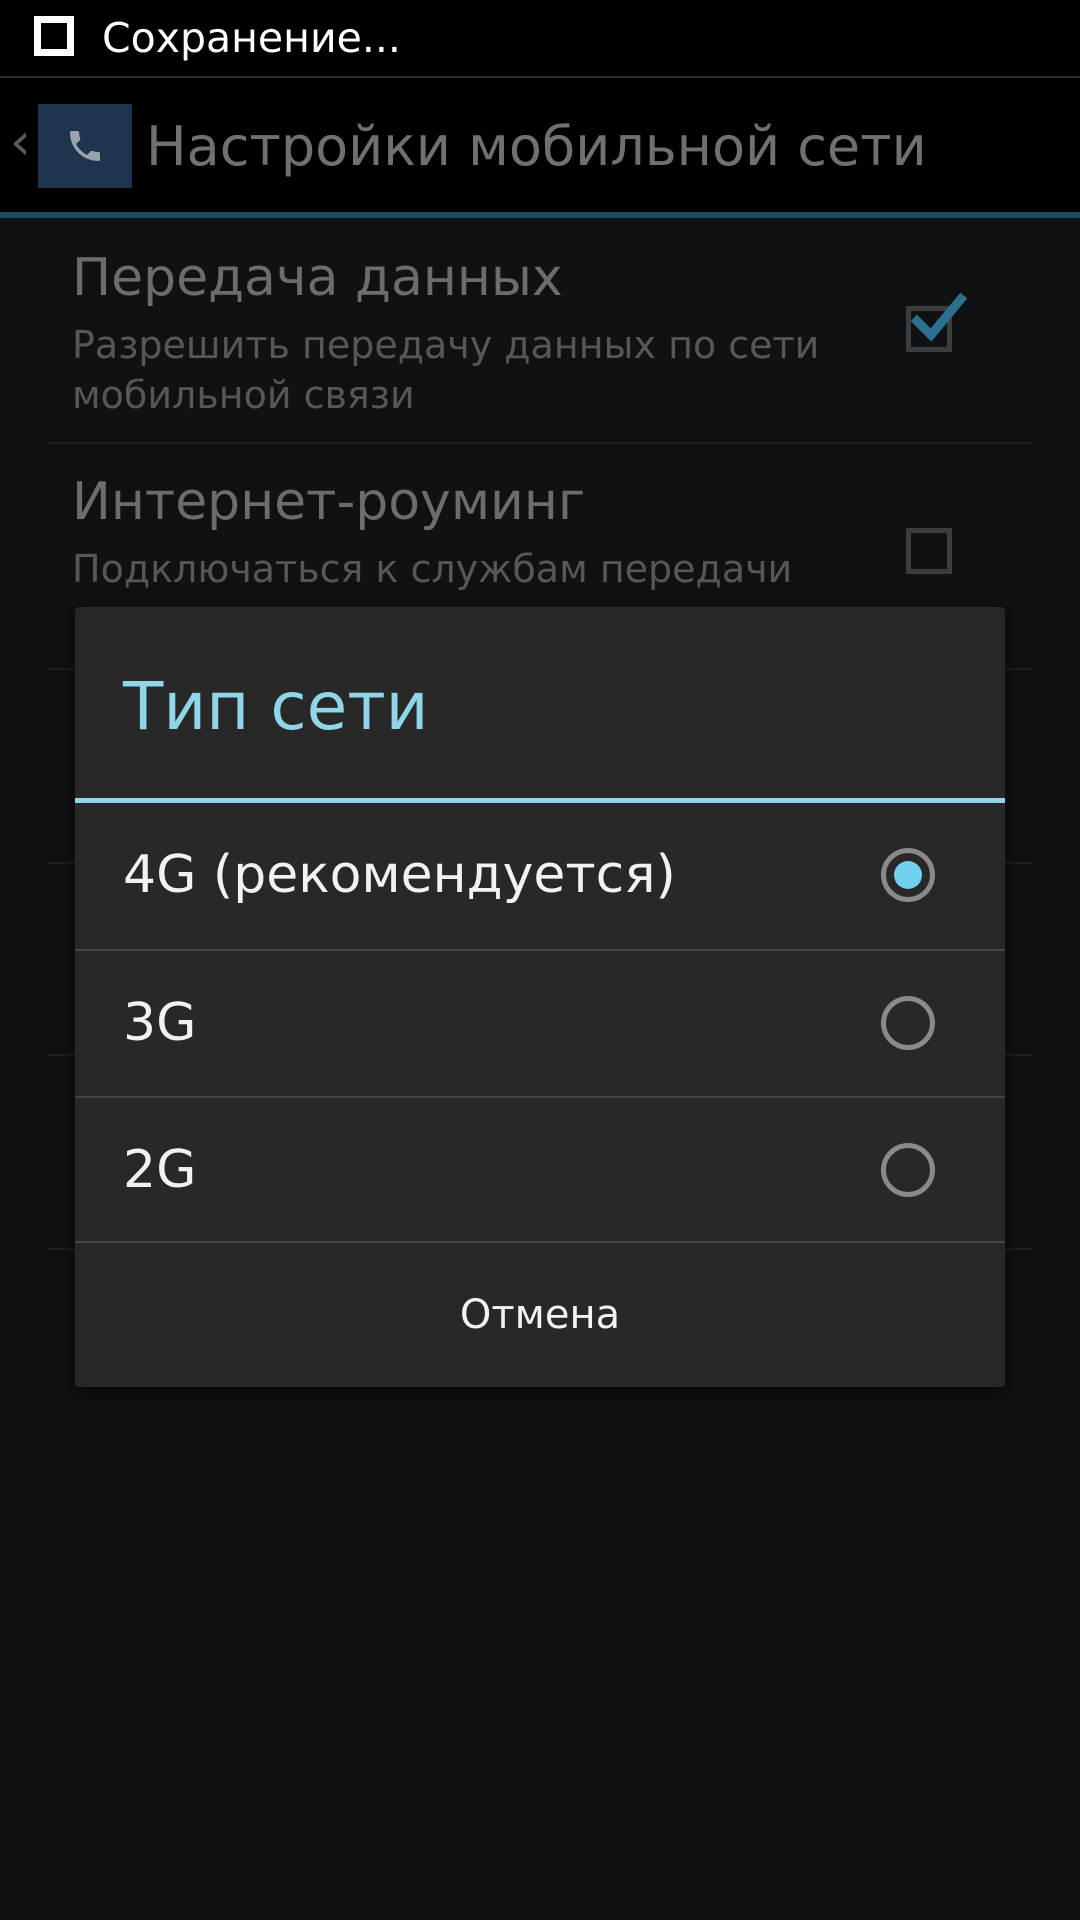 This screenshot has height=1920, width=1080. Describe the element at coordinates (432, 569) in the screenshot. I see `pref-summary: Подключаться к службам передачи` at that location.